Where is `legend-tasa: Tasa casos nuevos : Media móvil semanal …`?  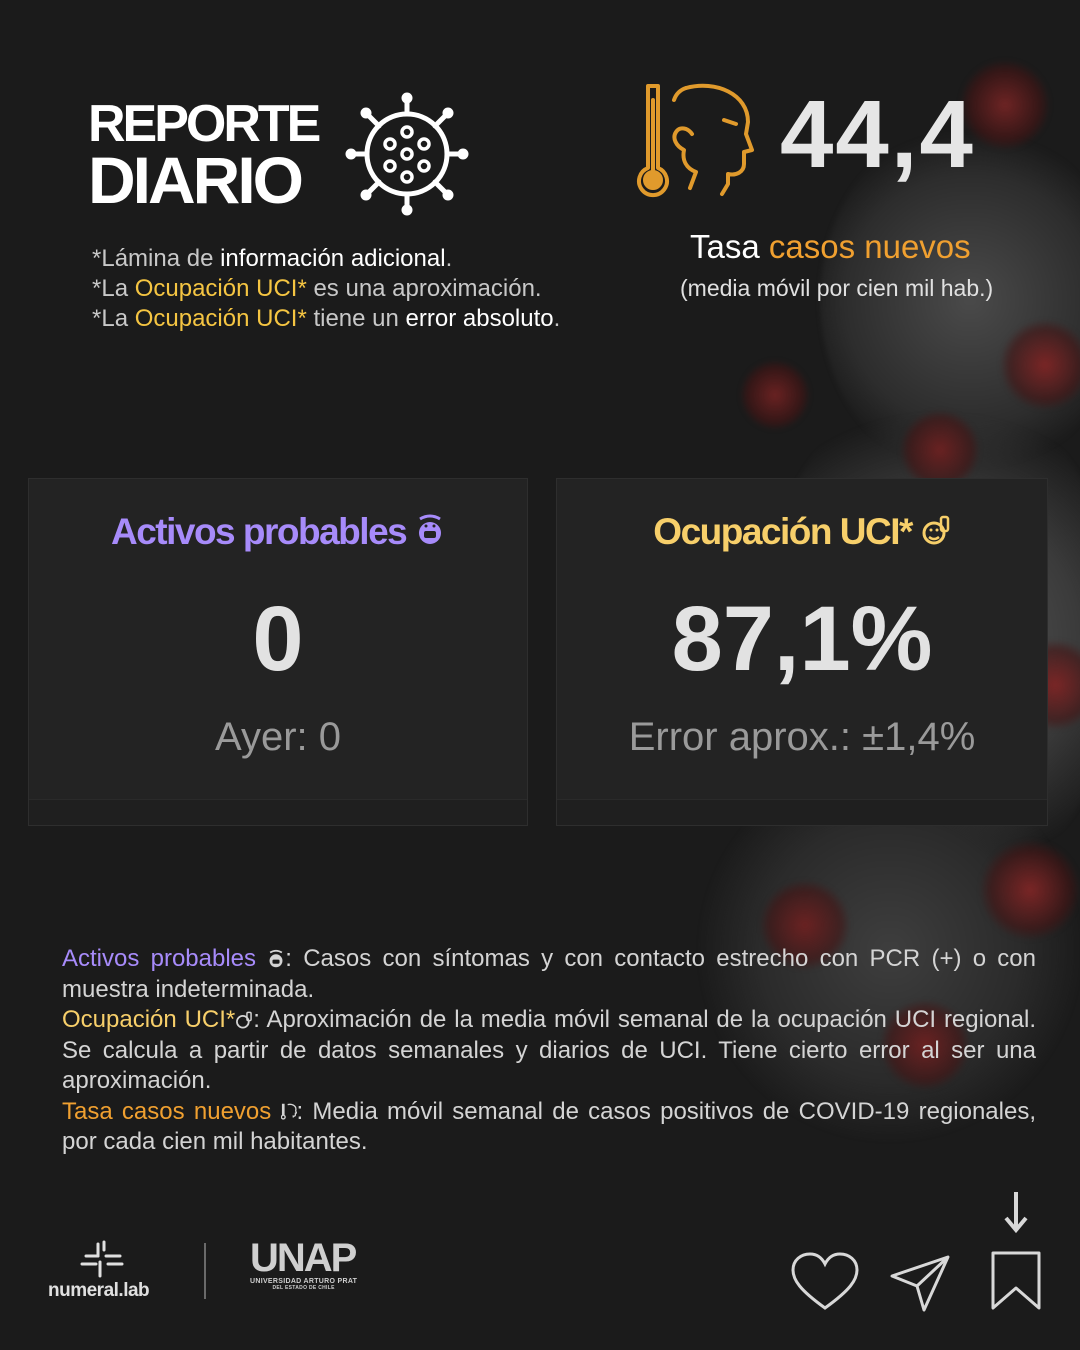 legend-tasa: Tasa casos nuevos : Media móvil semanal … is located at coordinates (549, 1127).